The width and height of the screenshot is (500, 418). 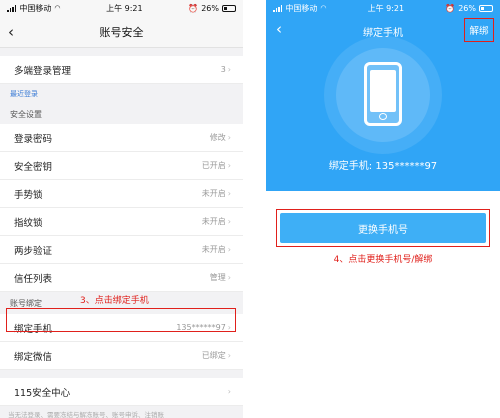 I want to click on step4-annotation: 4、点击更换手机号/解绑, so click(x=383, y=260).